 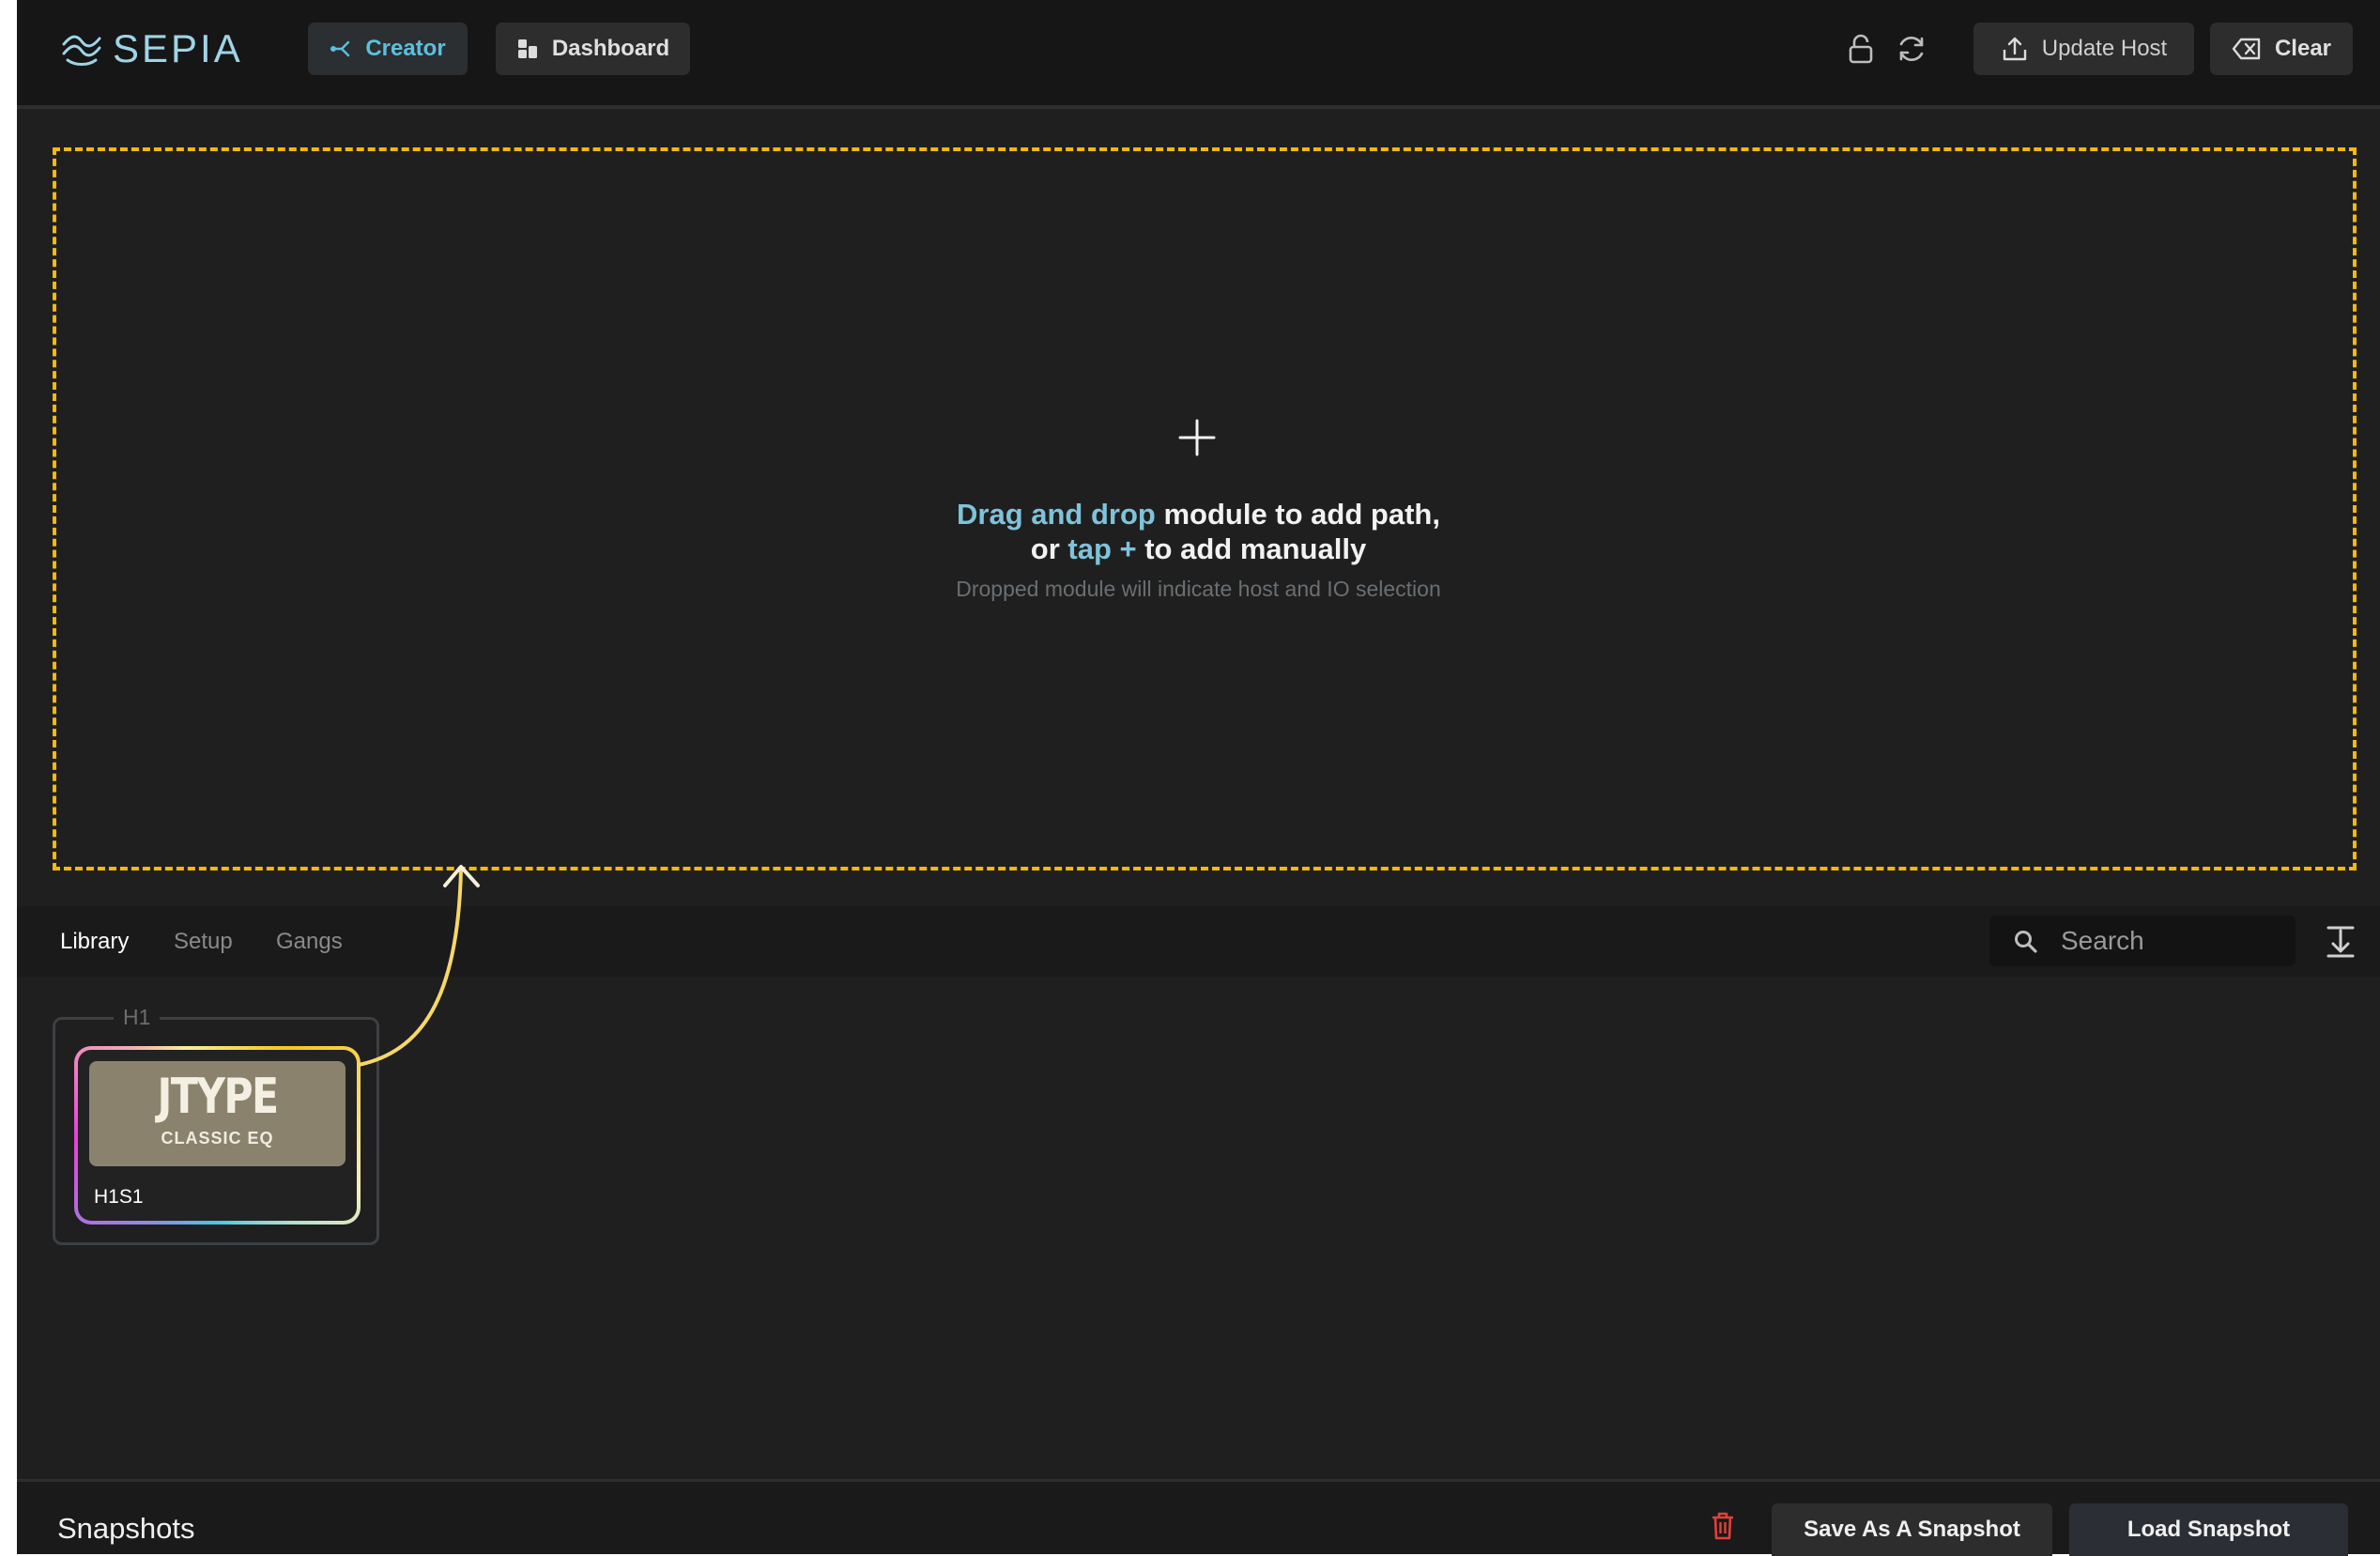 I want to click on host-group: H1 JTYPE CLASSIC EQ H1S1, so click(x=216, y=1125).